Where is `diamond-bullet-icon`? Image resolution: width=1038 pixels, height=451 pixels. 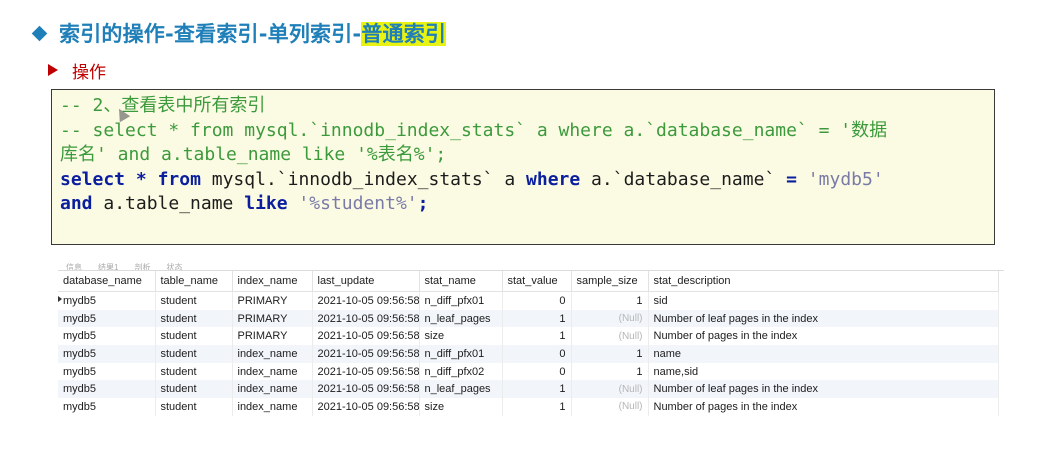
diamond-bullet-icon is located at coordinates (39, 33).